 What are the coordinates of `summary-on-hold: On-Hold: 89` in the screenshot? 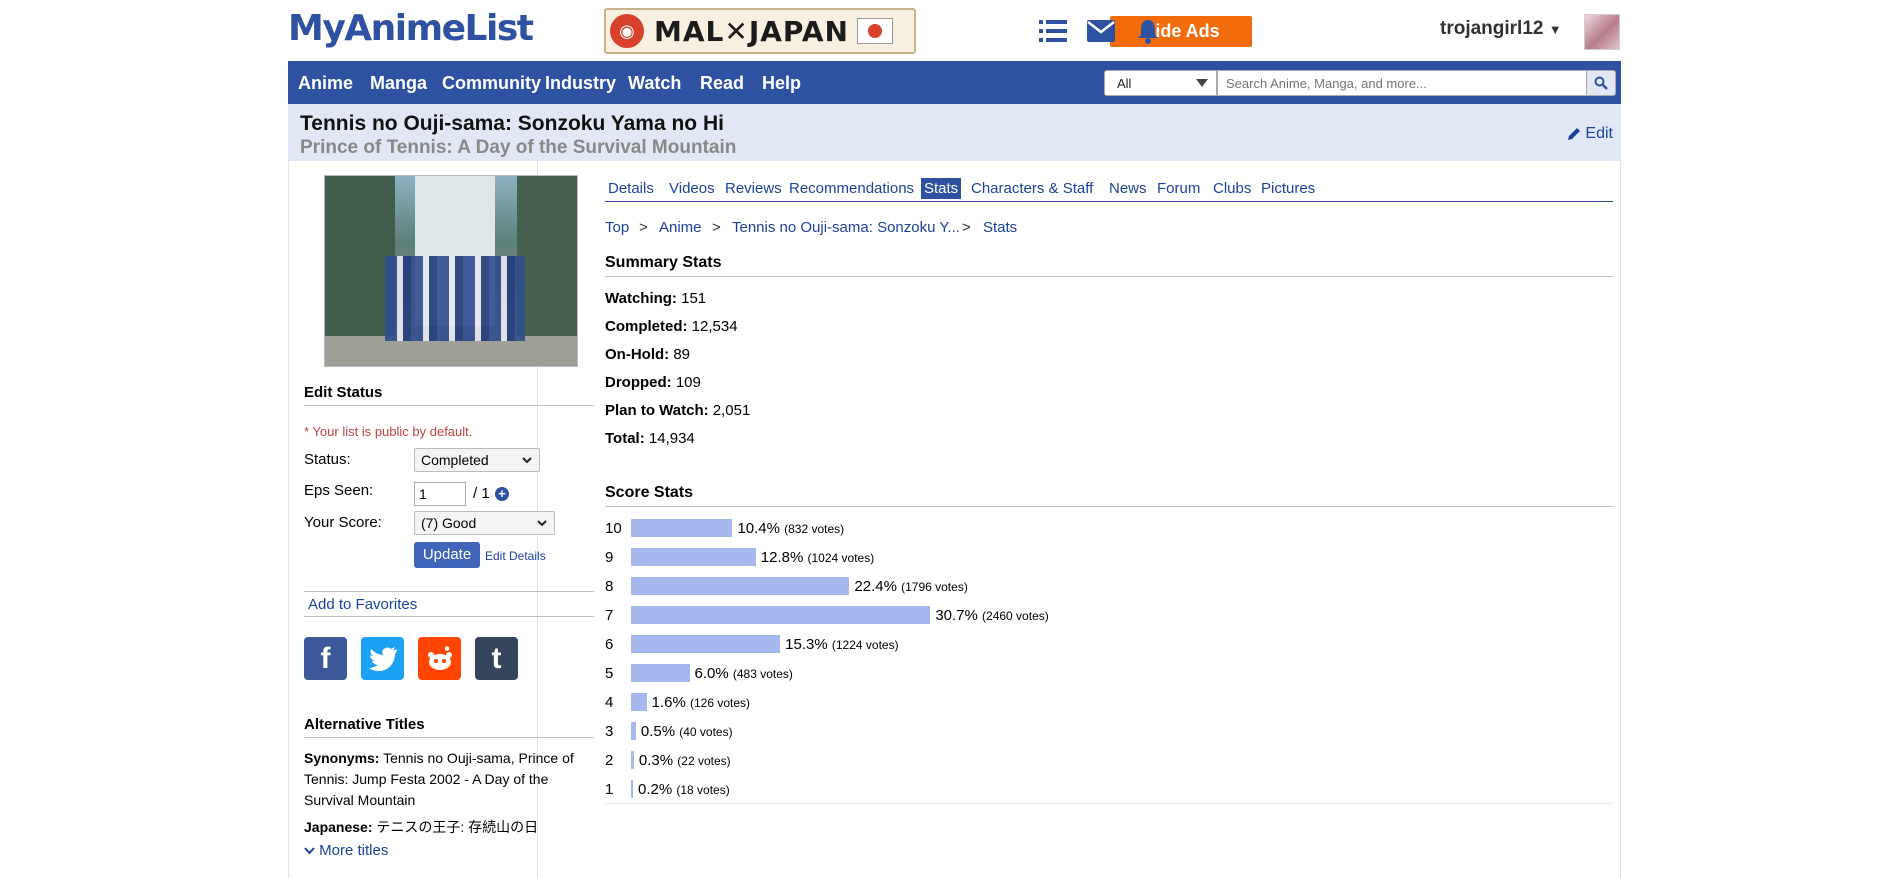 It's located at (647, 354).